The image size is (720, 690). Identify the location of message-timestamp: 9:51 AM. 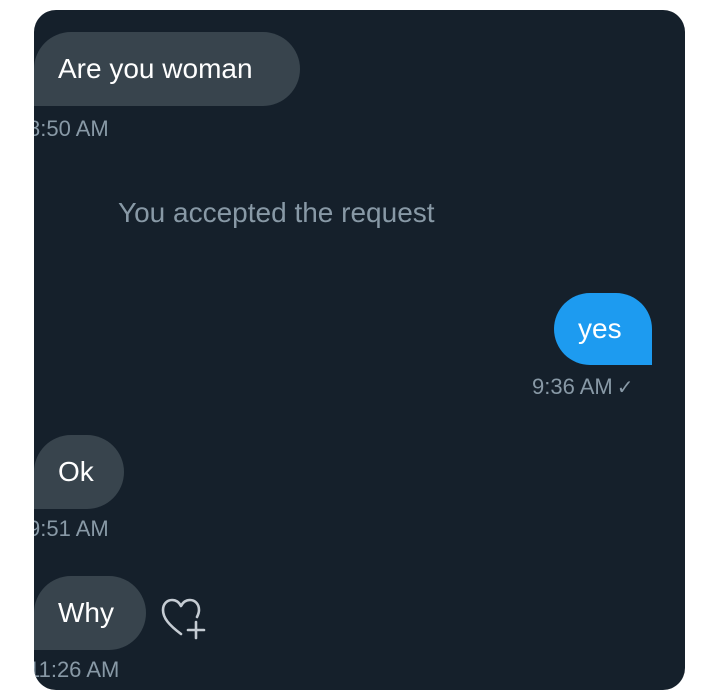
(71, 528).